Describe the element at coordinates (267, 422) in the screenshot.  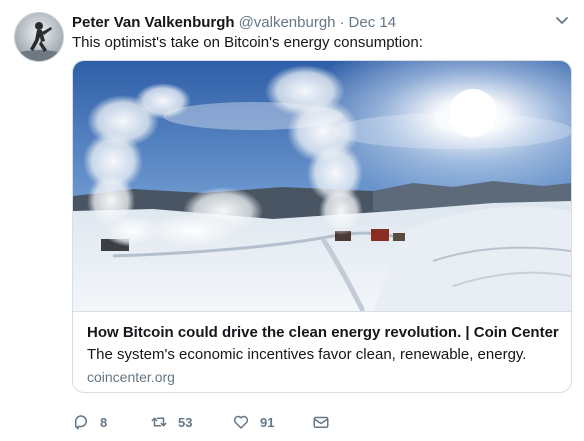
I see `like-count: 91` at that location.